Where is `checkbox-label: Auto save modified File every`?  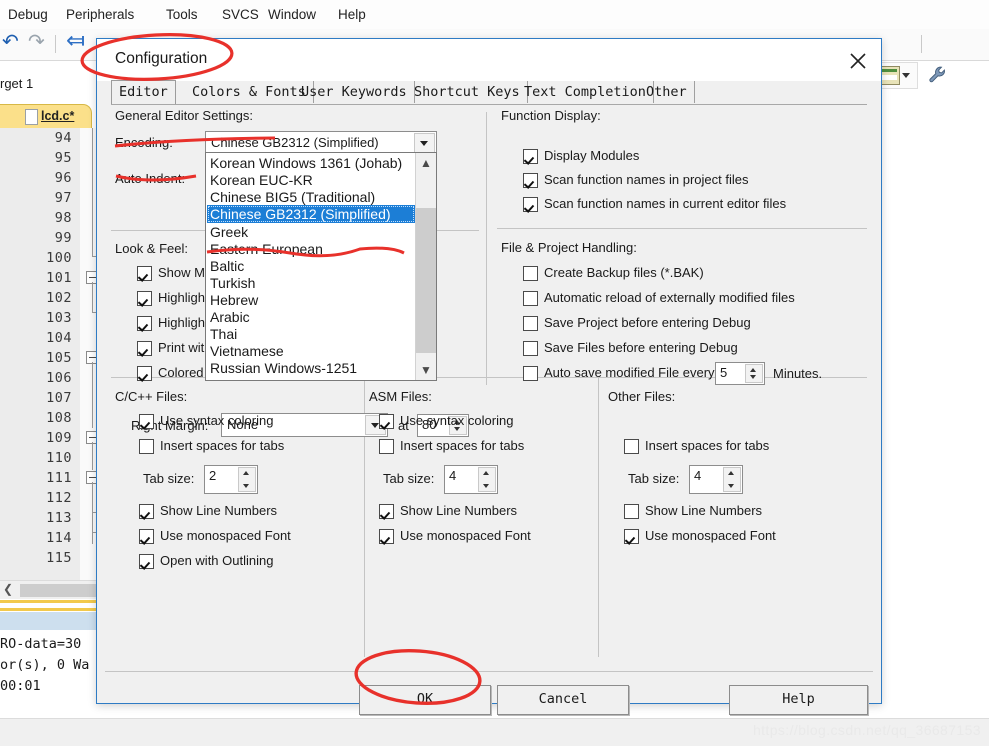
checkbox-label: Auto save modified File every is located at coordinates (629, 372).